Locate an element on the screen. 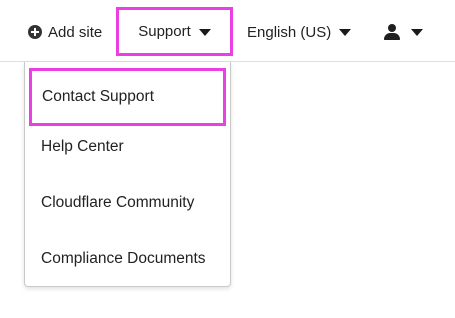 The image size is (455, 318). plus-circle-icon is located at coordinates (35, 32).